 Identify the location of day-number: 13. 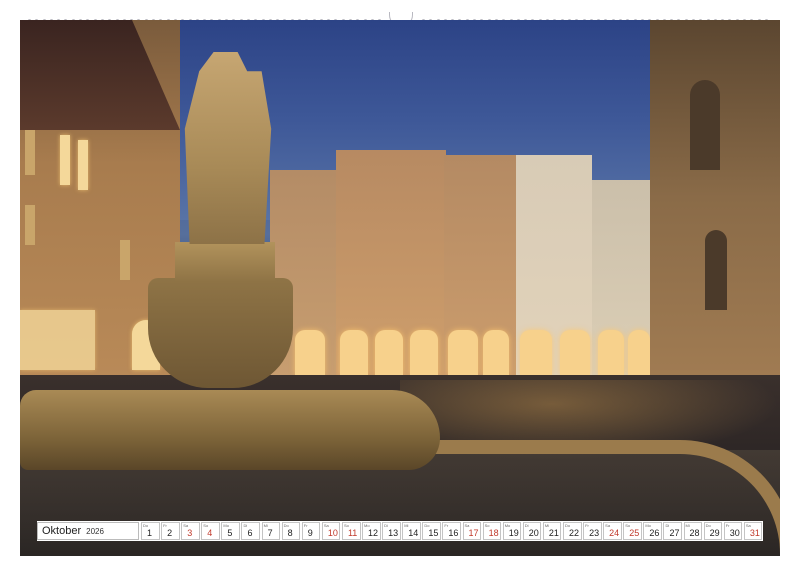
(393, 533).